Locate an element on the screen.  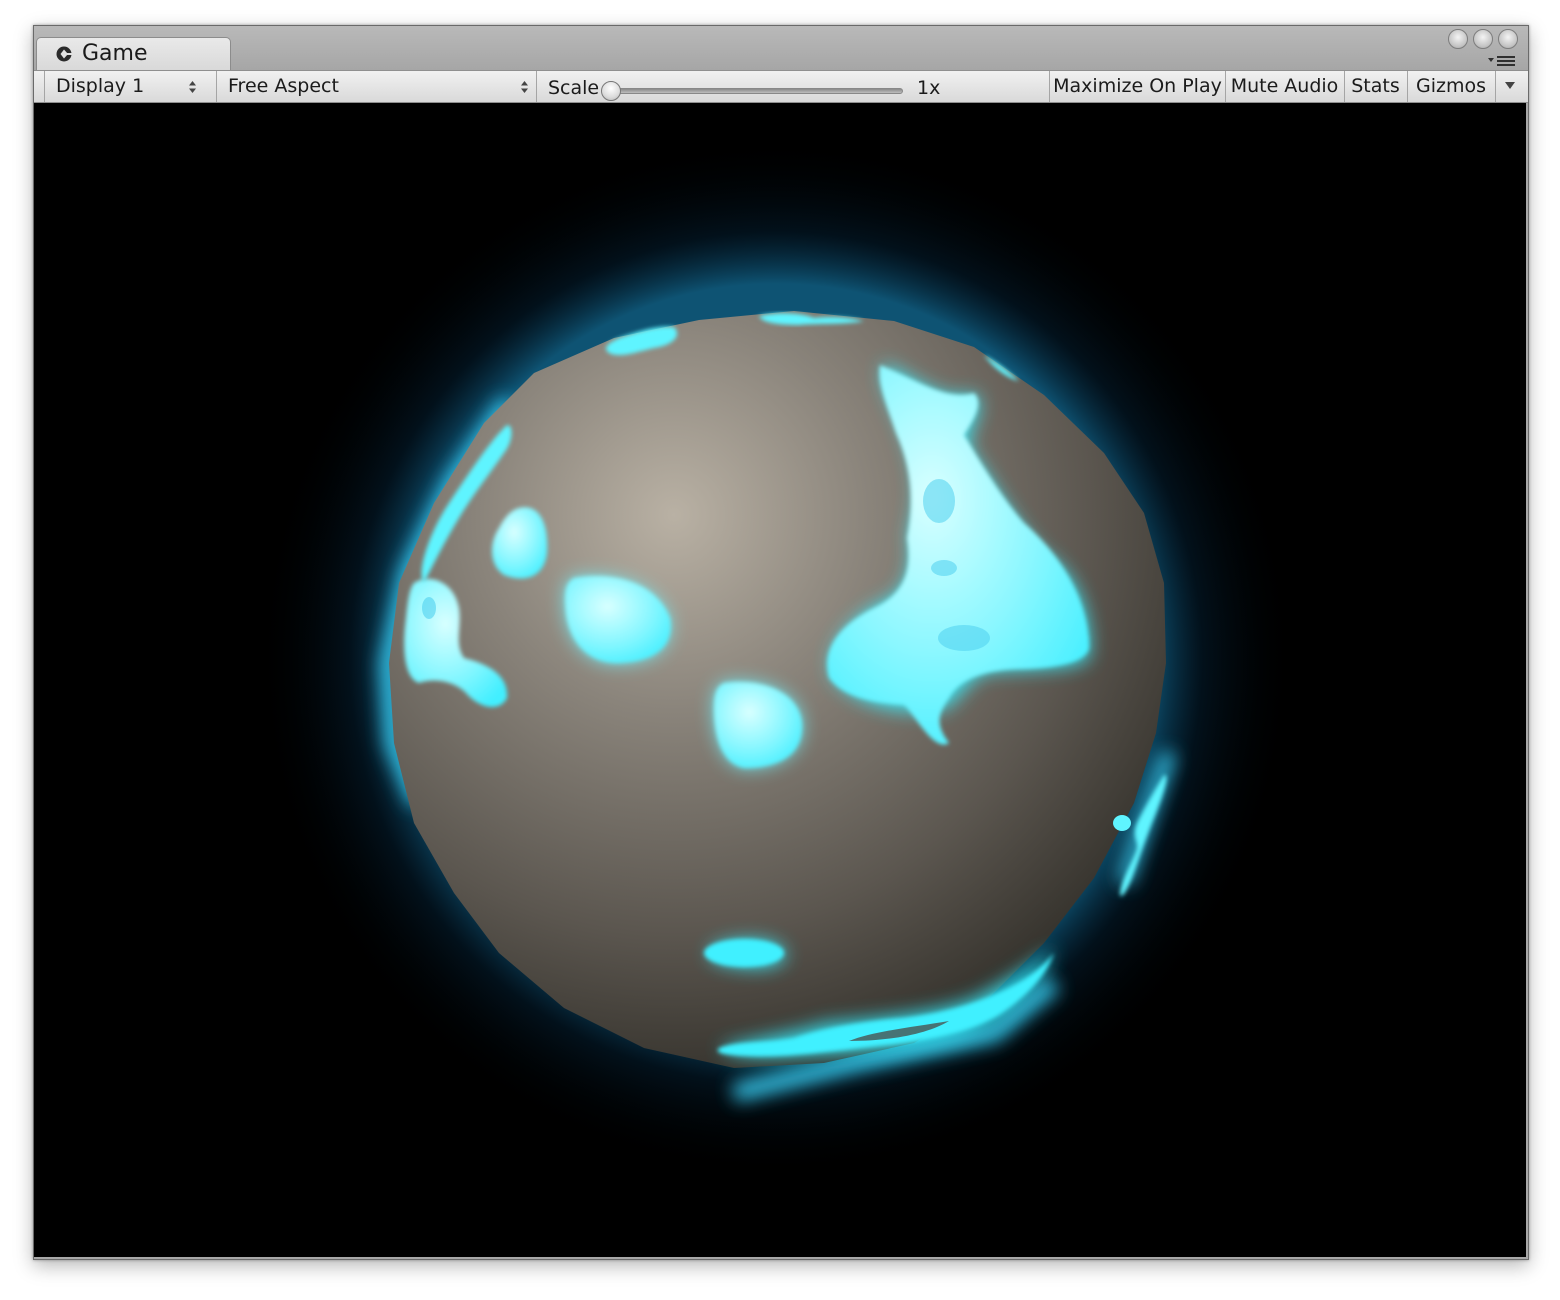
gizmos-dropdown is located at coordinates (1510, 86).